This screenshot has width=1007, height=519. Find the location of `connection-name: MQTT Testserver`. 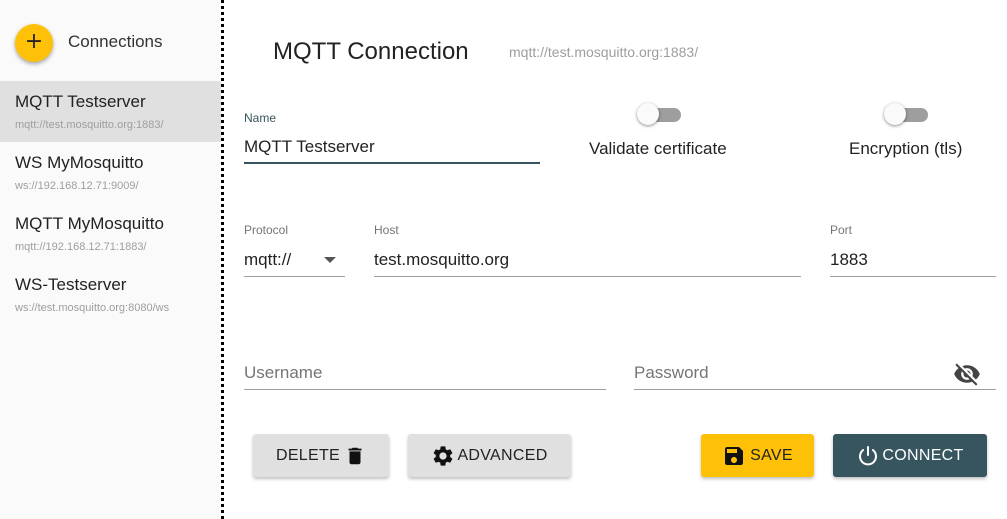

connection-name: MQTT Testserver is located at coordinates (80, 101).